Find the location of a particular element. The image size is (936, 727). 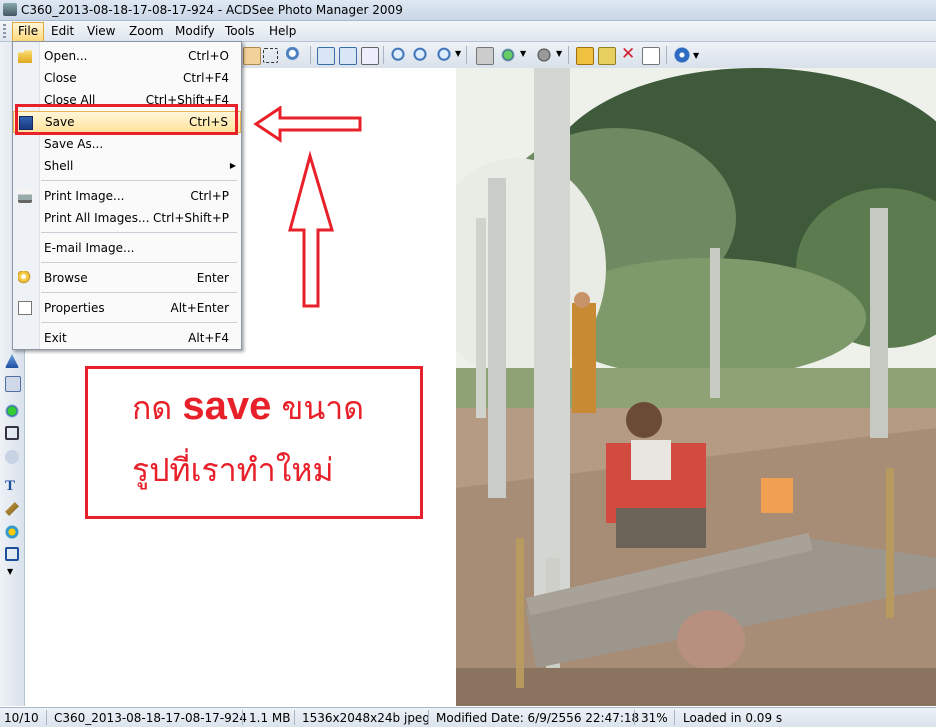

status-filename: C360_2013-08-18-17-08-17-924 is located at coordinates (151, 718).